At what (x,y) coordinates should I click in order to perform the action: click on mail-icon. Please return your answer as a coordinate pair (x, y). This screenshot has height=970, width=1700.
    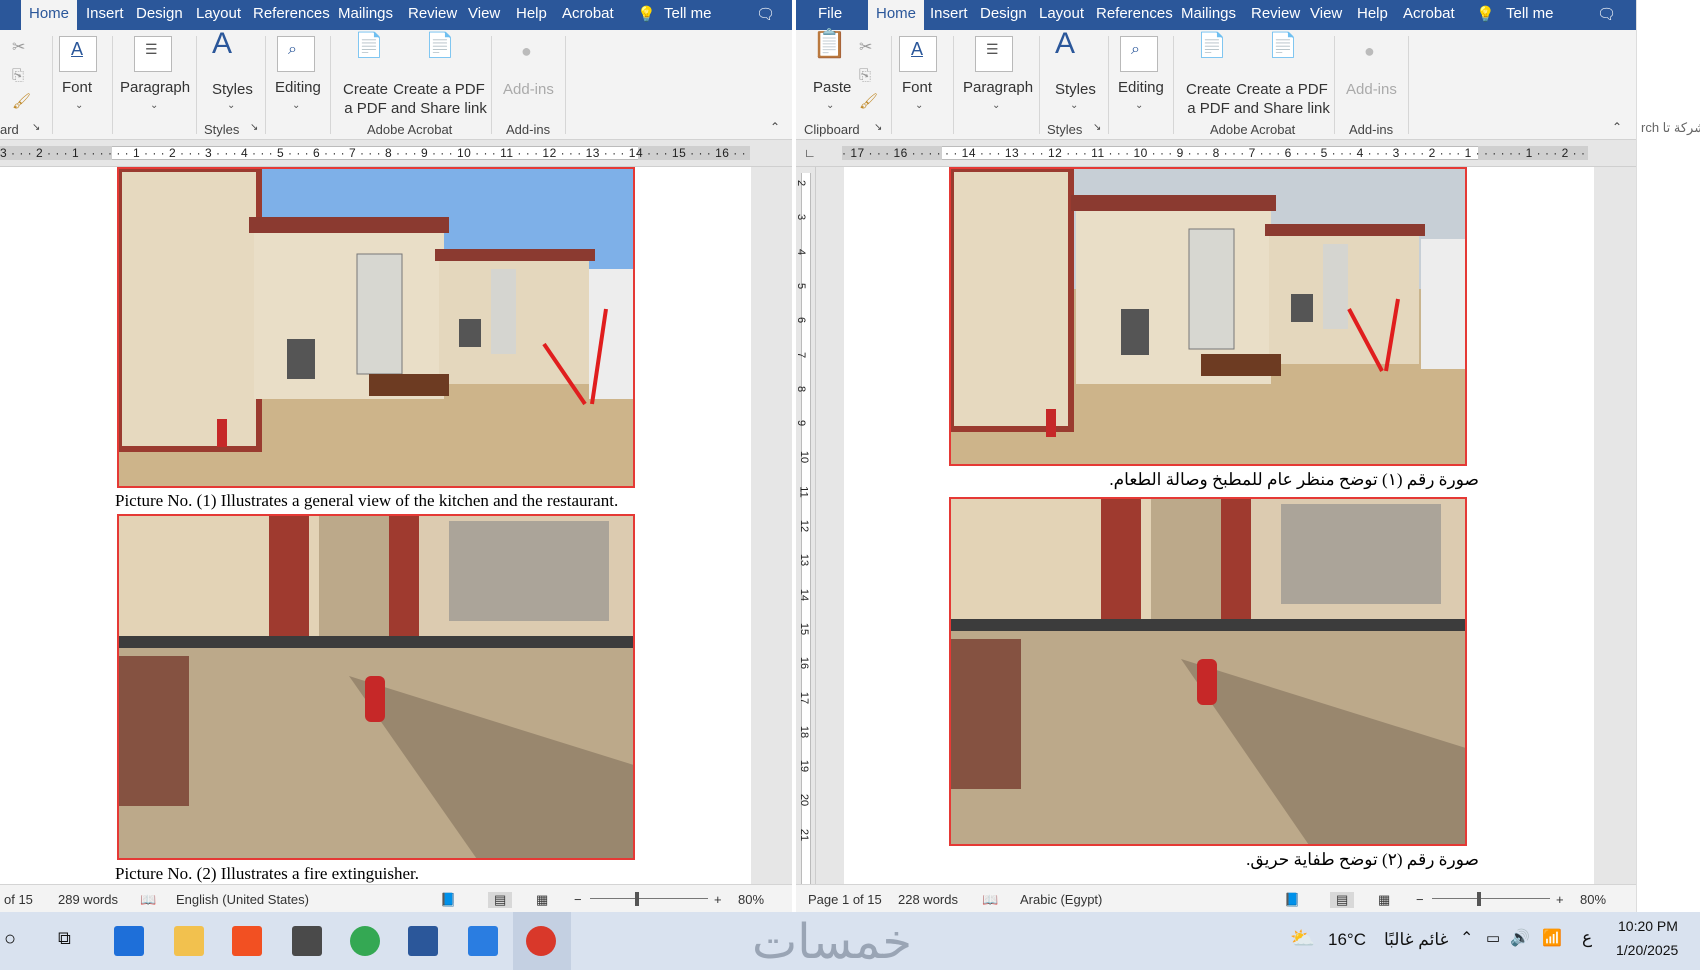
    Looking at the image, I should click on (129, 941).